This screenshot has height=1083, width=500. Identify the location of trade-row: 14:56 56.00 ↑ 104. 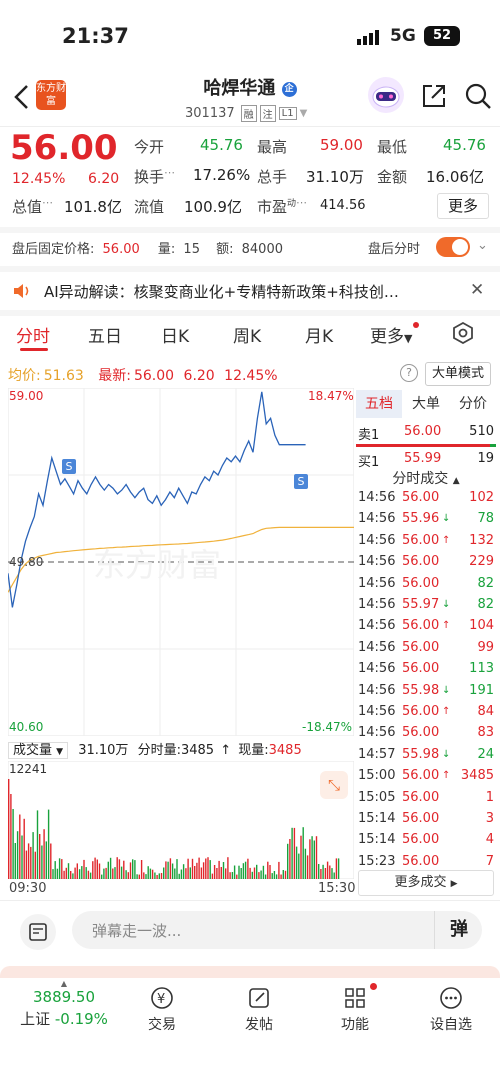
(427, 626).